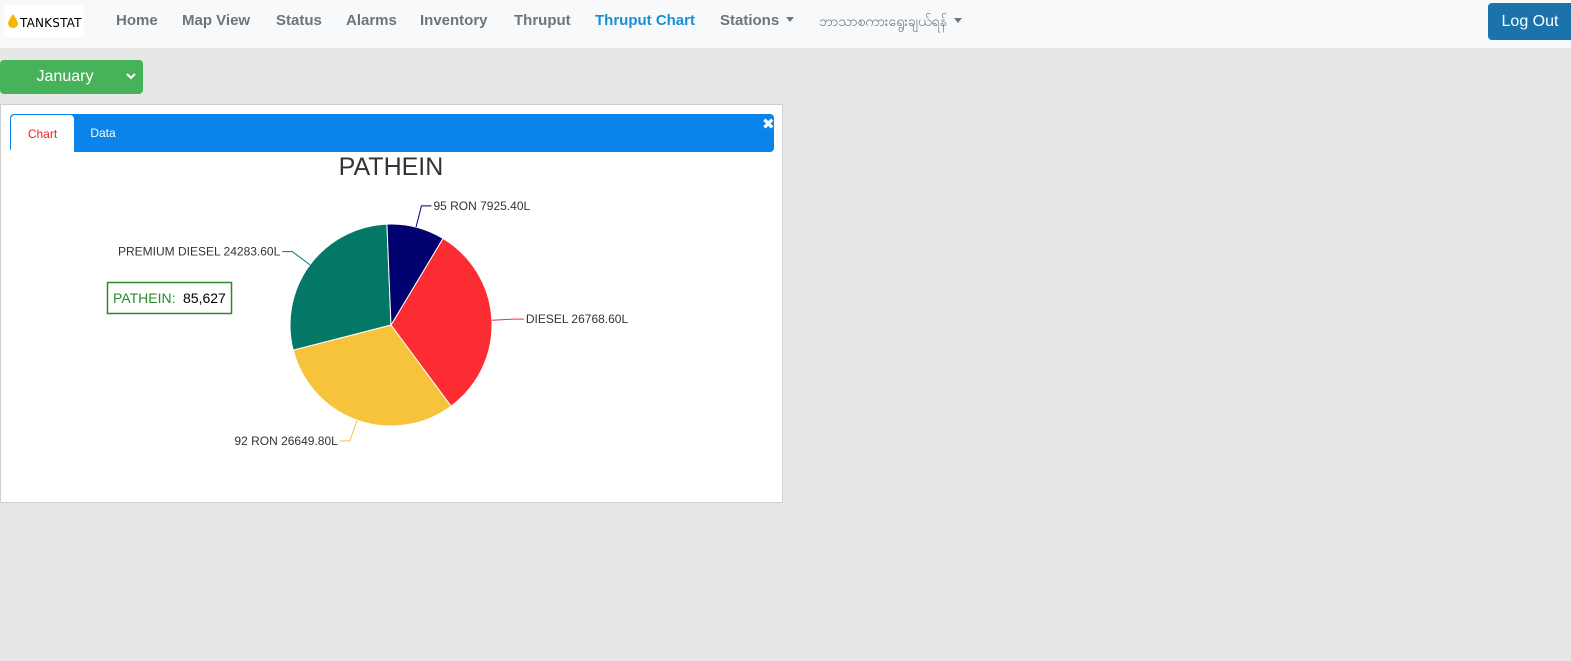 This screenshot has height=661, width=1571. I want to click on brand-name: TANKSTAT, so click(51, 22).